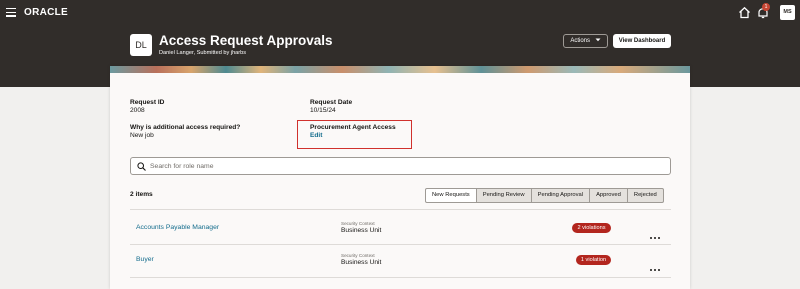  What do you see at coordinates (400, 12) in the screenshot?
I see `top-navigation-bar: ORACLE 1 MS` at bounding box center [400, 12].